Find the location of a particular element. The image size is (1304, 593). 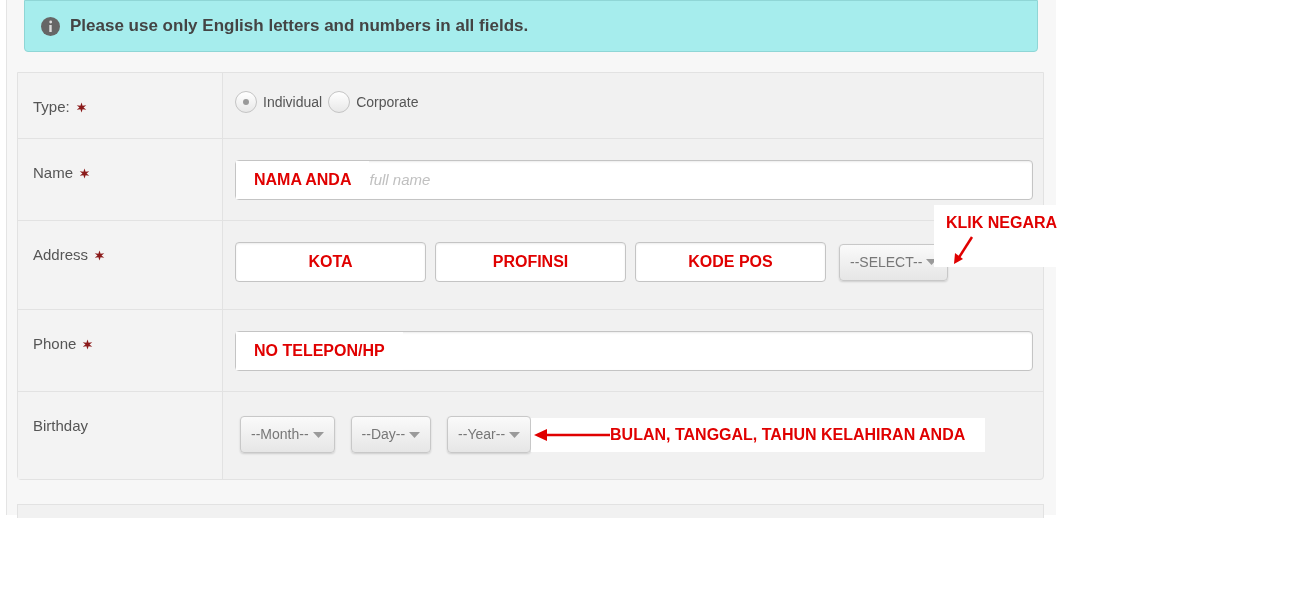

text-field: NAMA ANDA full name is located at coordinates (634, 180).